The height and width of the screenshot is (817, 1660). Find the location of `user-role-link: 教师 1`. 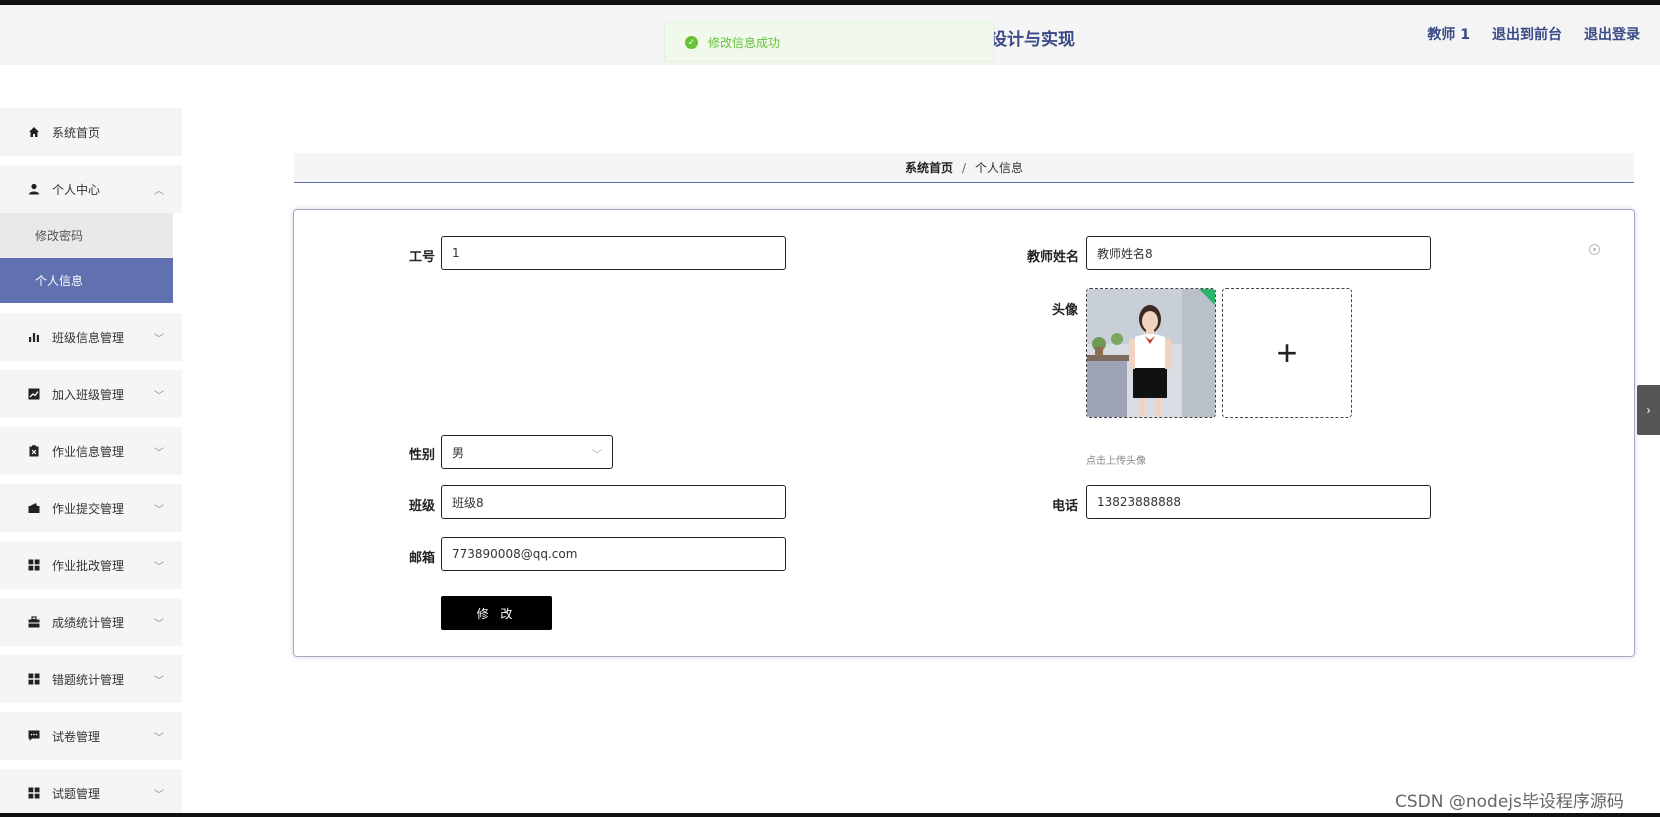

user-role-link: 教师 1 is located at coordinates (1448, 34).